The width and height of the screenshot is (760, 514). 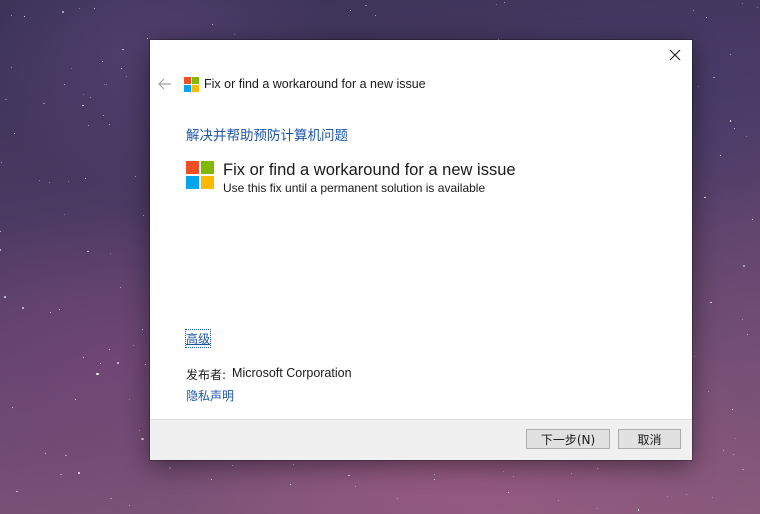 I want to click on page-heading: 解决并帮助预防计算机问题, so click(x=267, y=136).